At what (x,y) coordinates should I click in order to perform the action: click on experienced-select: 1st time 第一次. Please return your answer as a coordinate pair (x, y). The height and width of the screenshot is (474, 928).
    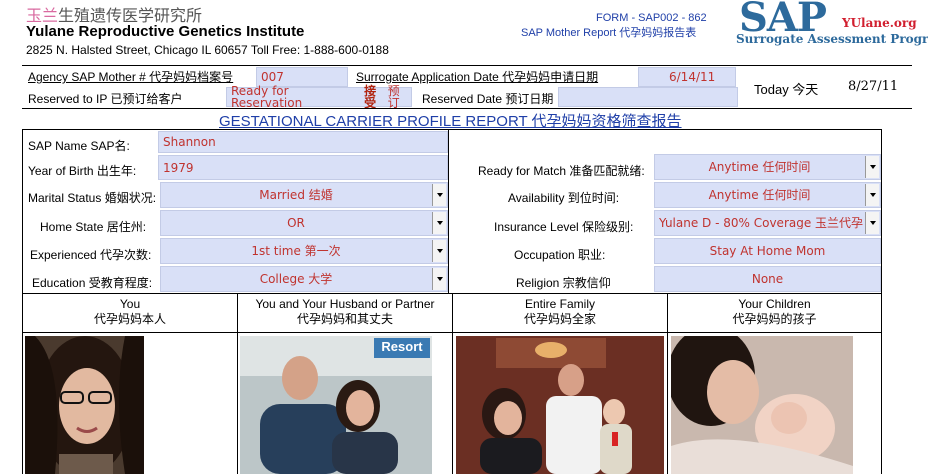
    Looking at the image, I should click on (304, 251).